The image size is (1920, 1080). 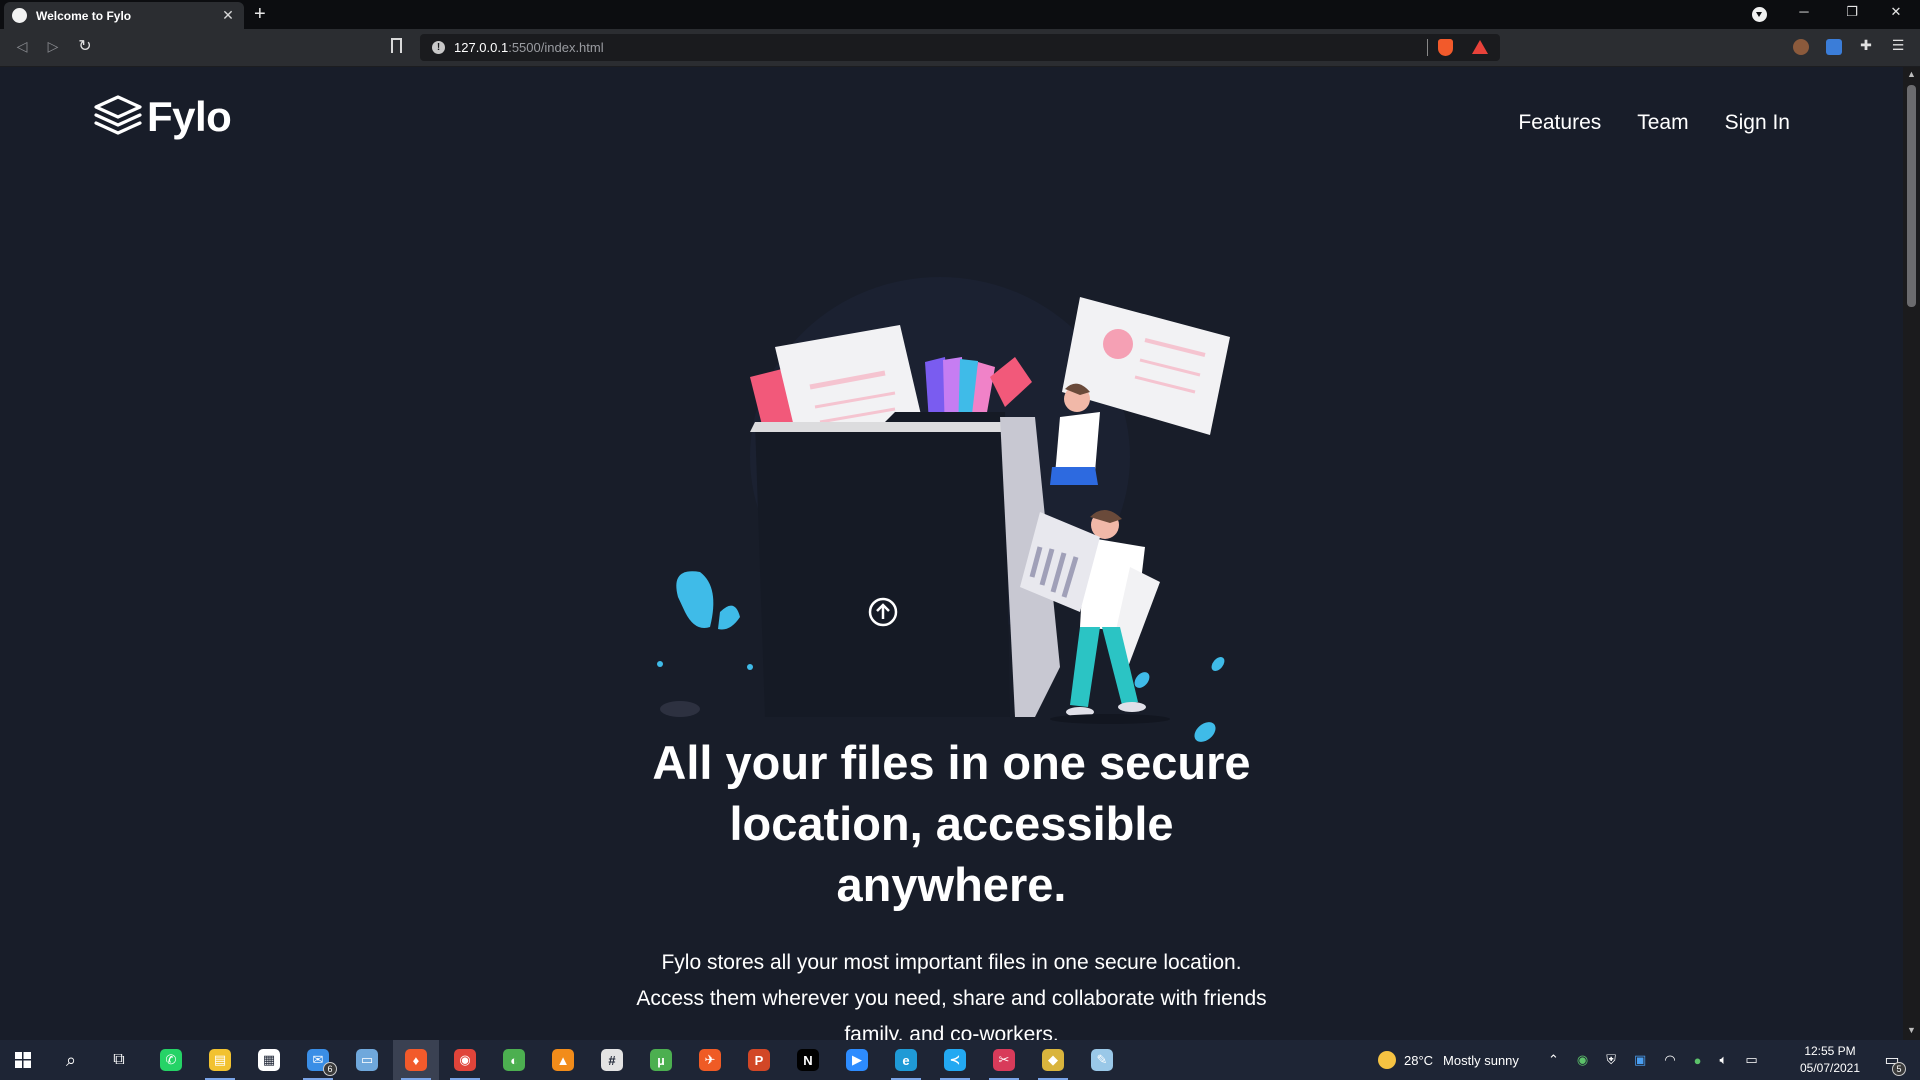 What do you see at coordinates (1759, 14) in the screenshot?
I see `media-control-icon` at bounding box center [1759, 14].